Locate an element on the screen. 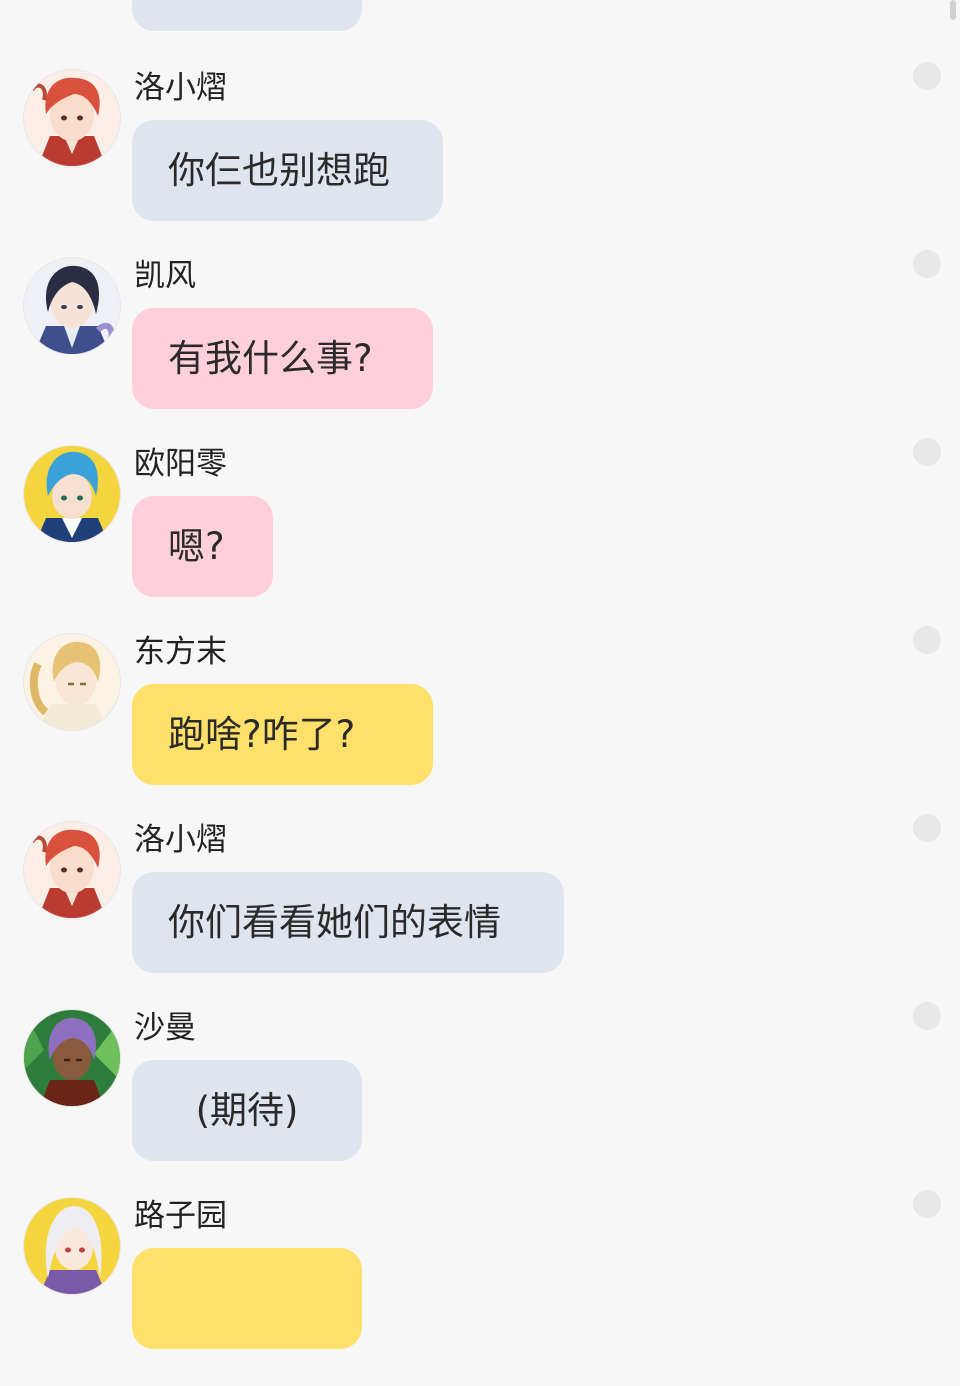 The image size is (960, 1386). blue-hair-boy-avatar-icon is located at coordinates (72, 494).